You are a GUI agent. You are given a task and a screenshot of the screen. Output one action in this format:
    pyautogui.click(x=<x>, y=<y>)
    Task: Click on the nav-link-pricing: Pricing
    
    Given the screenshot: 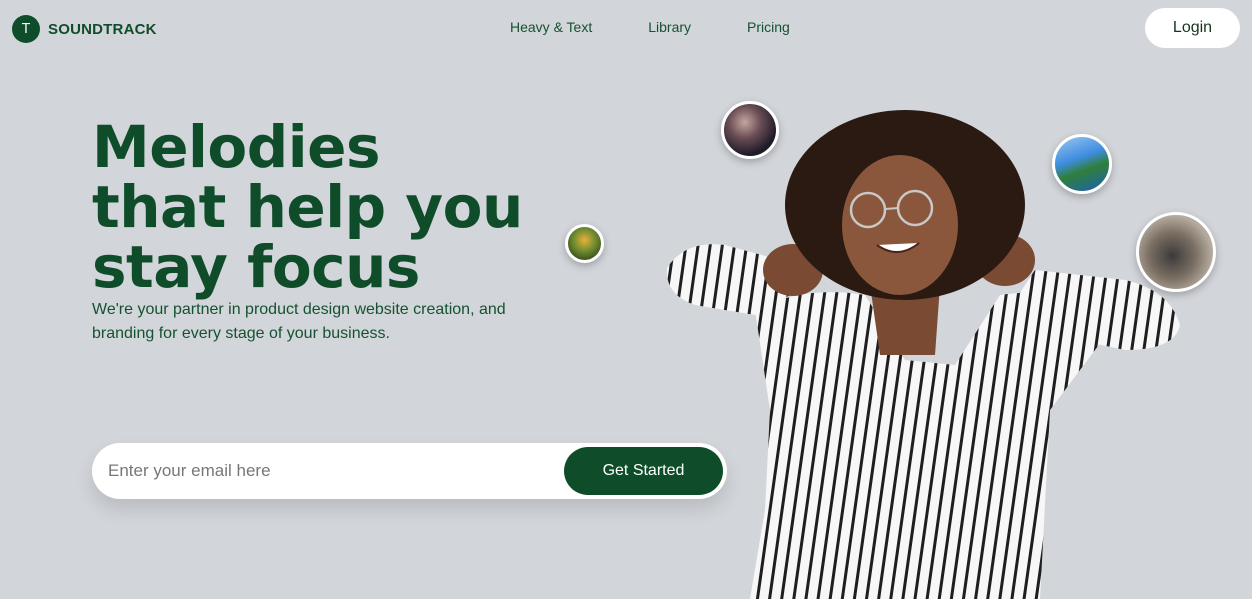 What is the action you would take?
    pyautogui.click(x=768, y=27)
    